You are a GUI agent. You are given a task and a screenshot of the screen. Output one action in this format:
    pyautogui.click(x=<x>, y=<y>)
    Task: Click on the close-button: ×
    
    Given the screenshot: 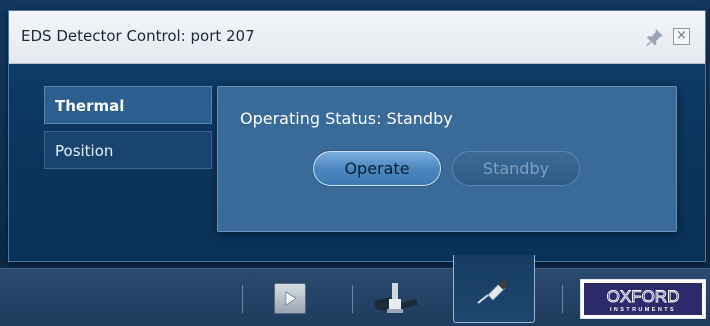 What is the action you would take?
    pyautogui.click(x=681, y=36)
    